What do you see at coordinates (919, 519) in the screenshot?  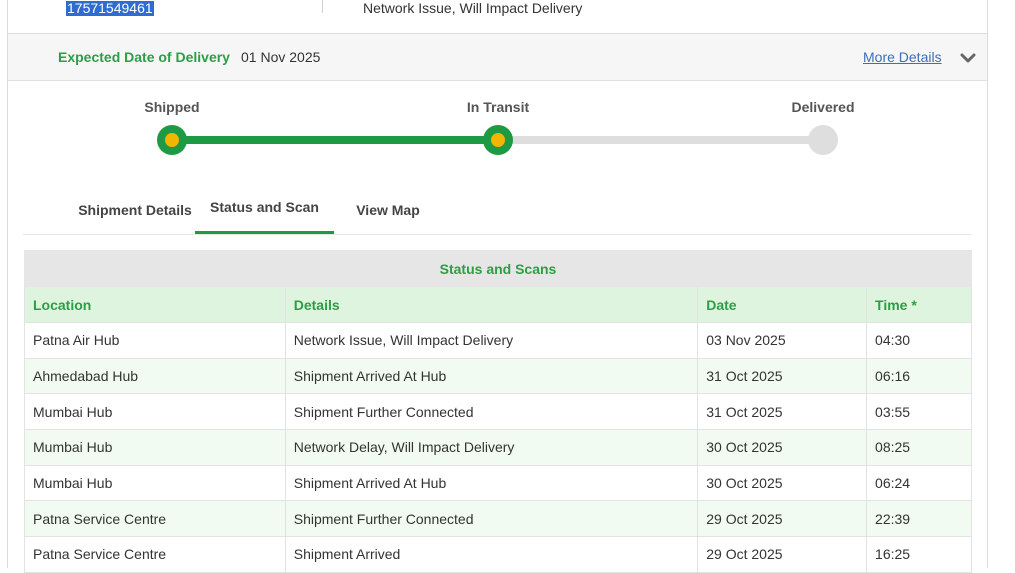 I see `cell-time: 22:39` at bounding box center [919, 519].